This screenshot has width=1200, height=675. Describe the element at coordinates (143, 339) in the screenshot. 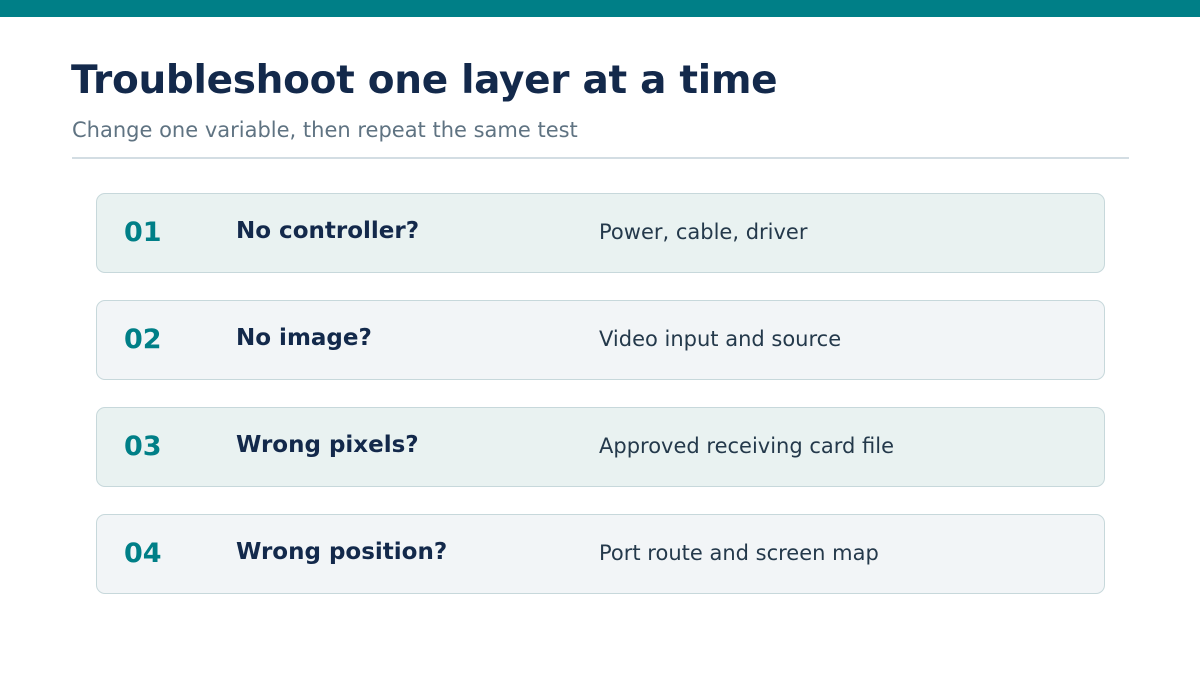

I see `step-number: 02` at that location.